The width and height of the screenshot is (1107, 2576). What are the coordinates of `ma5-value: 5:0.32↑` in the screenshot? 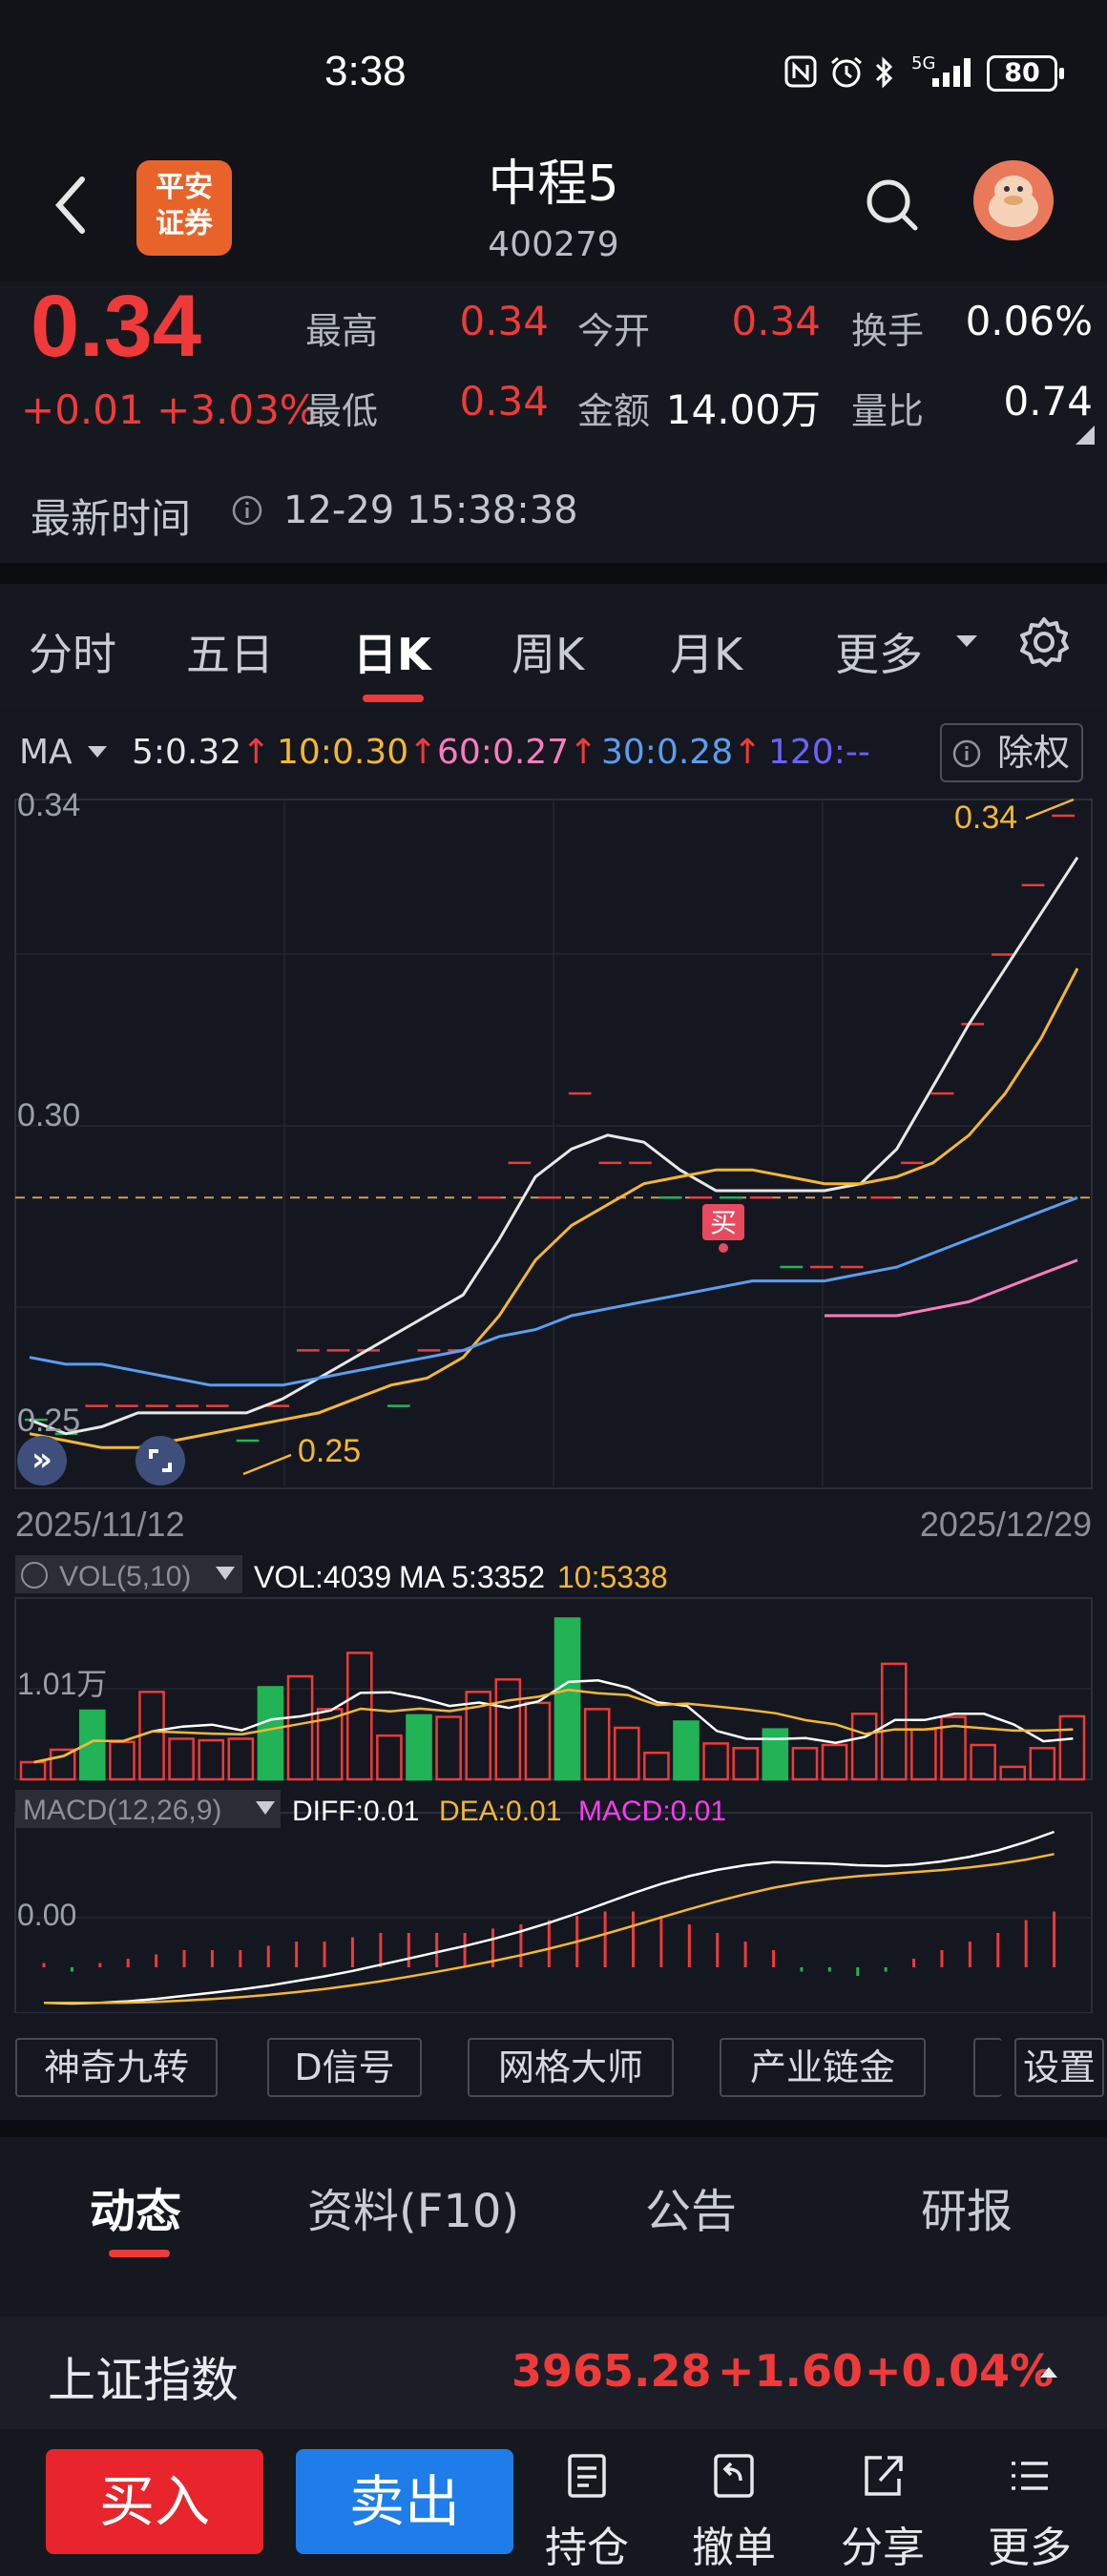 It's located at (201, 752).